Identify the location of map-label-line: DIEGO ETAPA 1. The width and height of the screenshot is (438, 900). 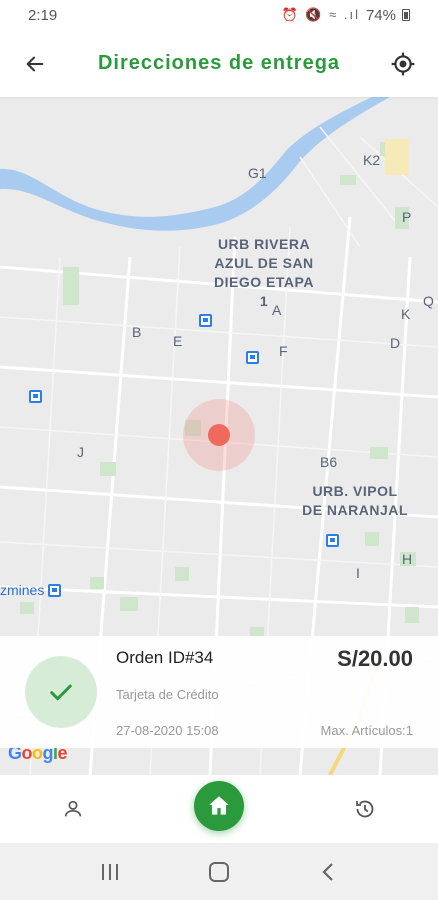
(264, 291).